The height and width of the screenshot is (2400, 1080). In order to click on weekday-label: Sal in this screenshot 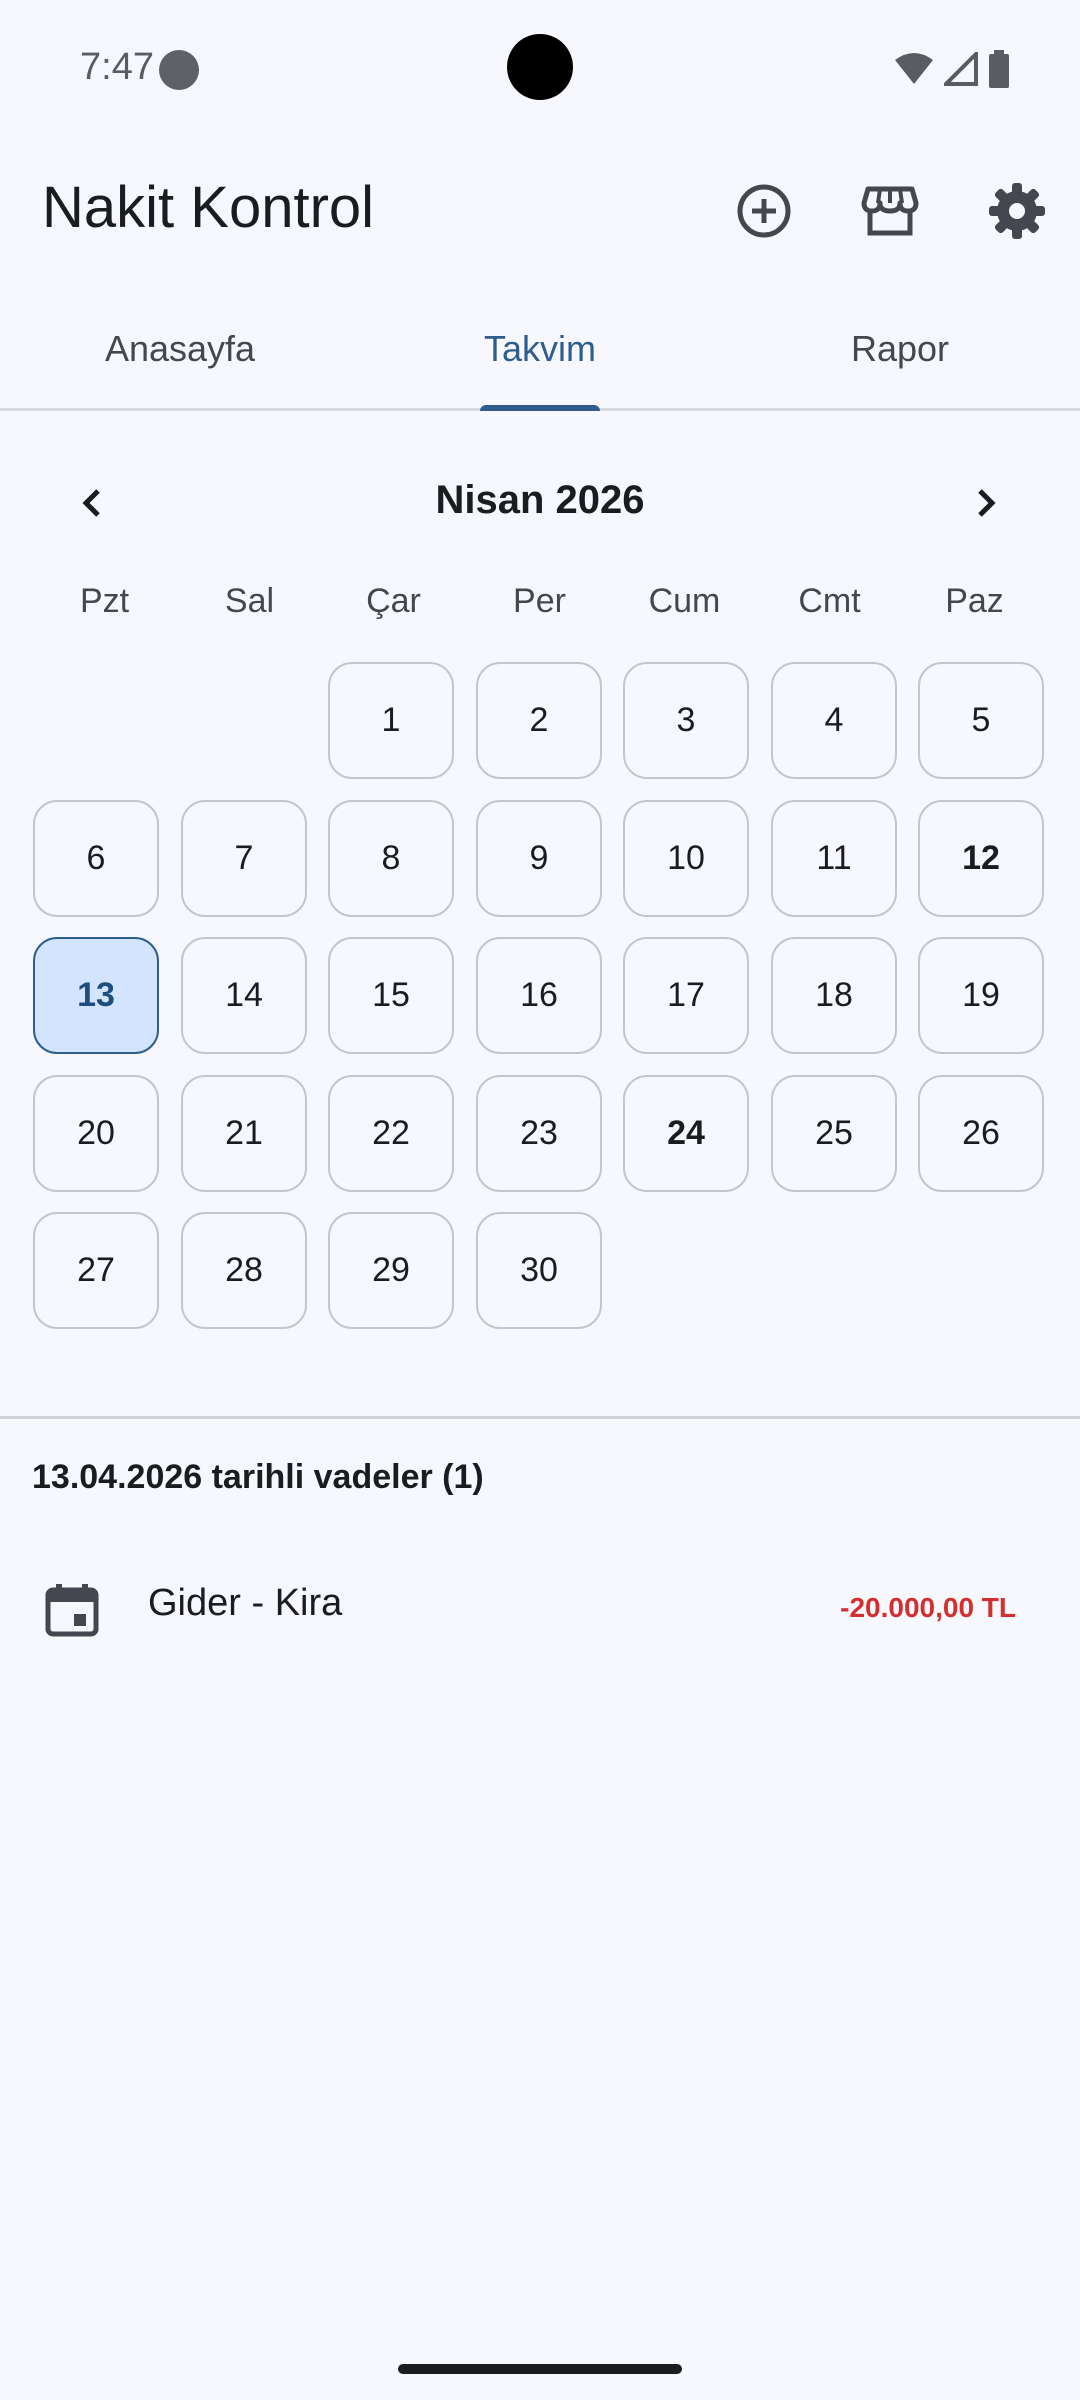, I will do `click(249, 601)`.